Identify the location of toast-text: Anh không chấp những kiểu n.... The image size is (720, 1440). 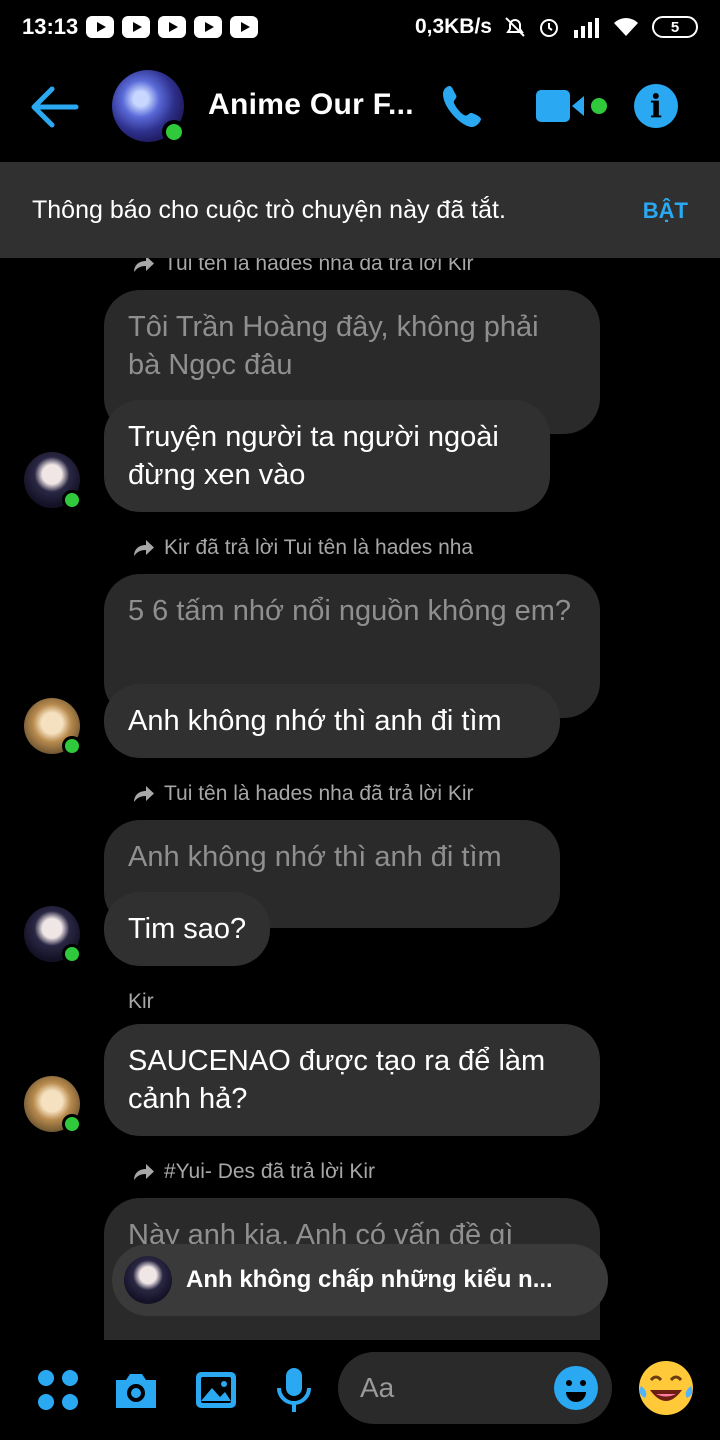
(369, 1279).